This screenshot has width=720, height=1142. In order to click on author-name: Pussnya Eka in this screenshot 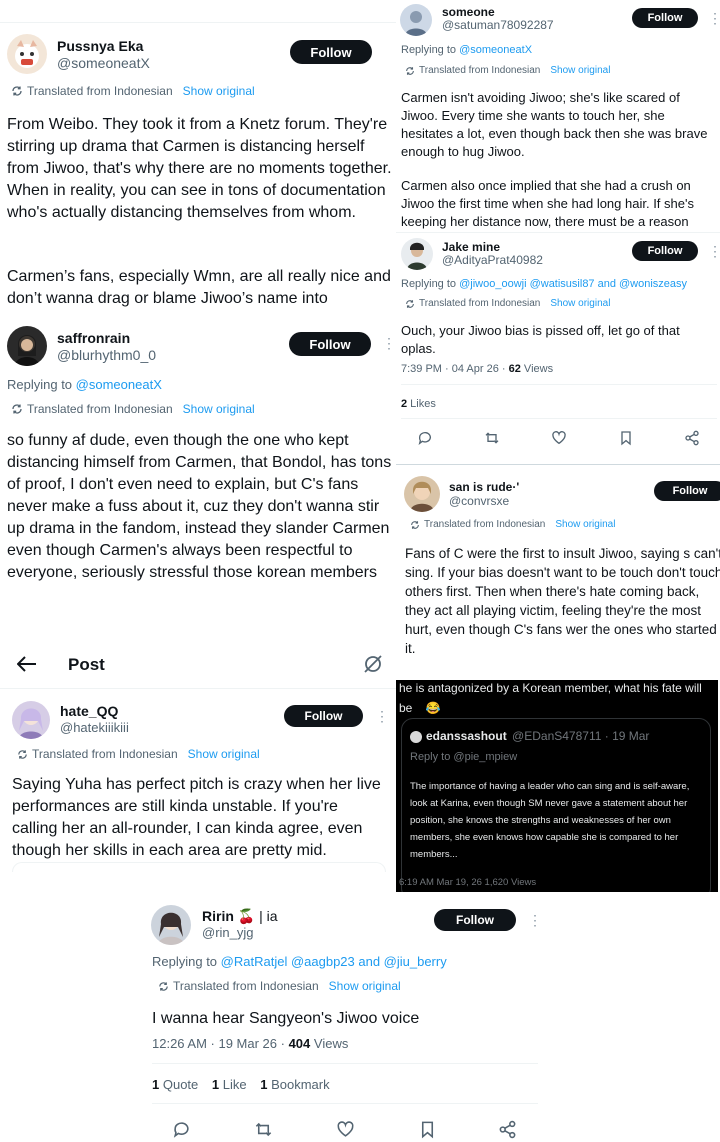, I will do `click(100, 46)`.